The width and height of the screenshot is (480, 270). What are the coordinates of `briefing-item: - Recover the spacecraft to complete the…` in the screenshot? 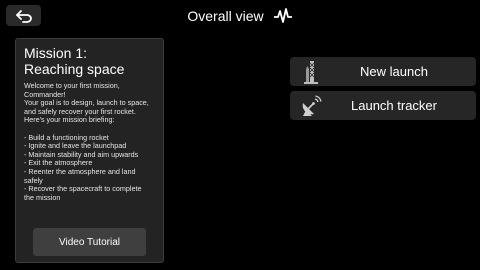 It's located at (83, 193).